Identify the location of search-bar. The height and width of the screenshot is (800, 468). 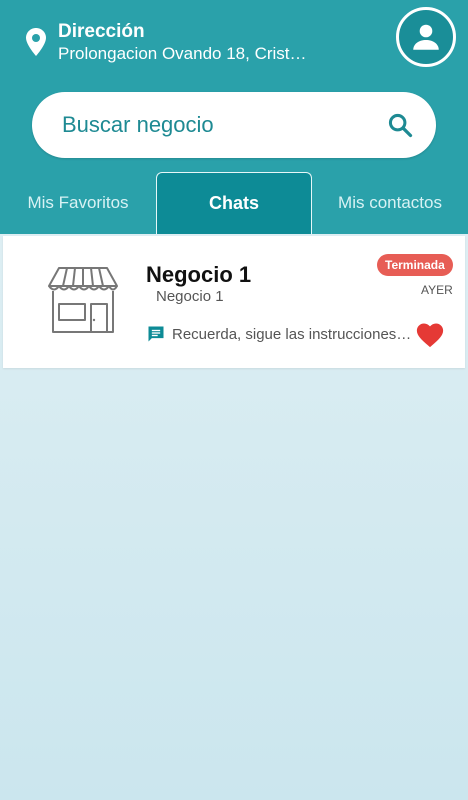
(234, 125).